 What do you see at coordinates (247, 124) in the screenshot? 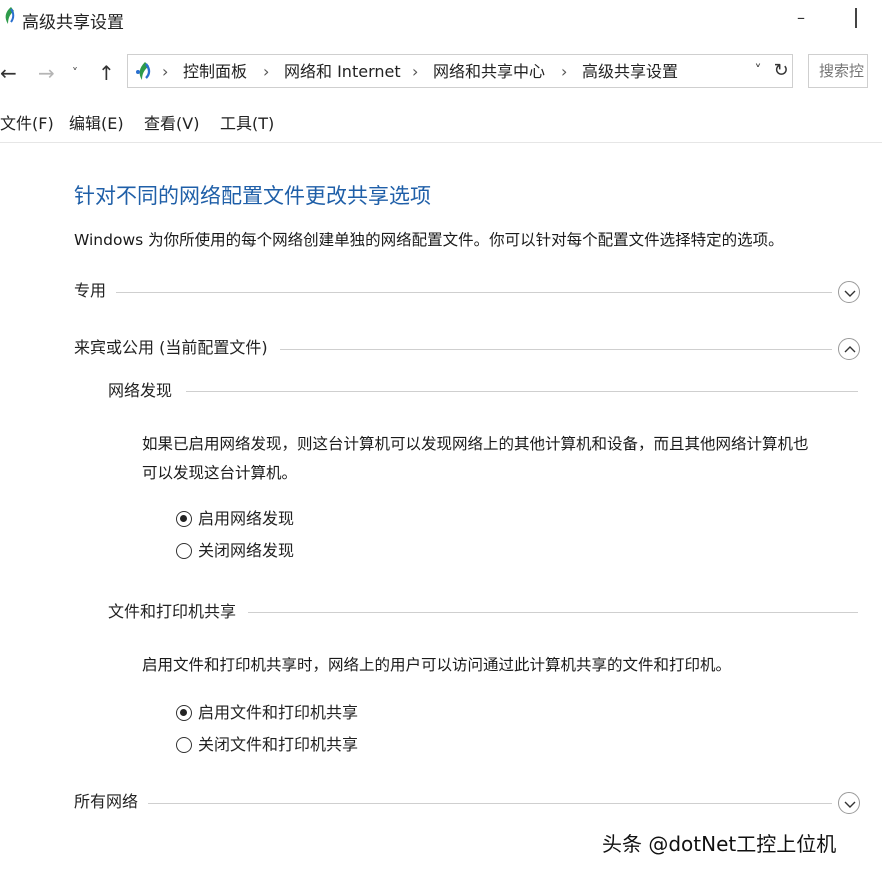
I see `menu-tools: 工具(T)` at bounding box center [247, 124].